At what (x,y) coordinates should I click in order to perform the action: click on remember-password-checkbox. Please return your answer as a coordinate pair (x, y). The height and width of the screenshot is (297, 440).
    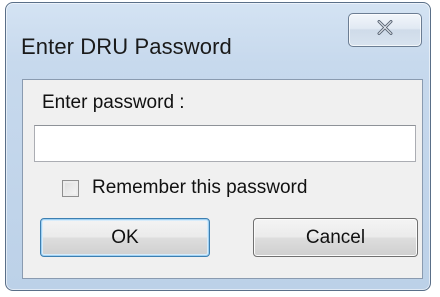
    Looking at the image, I should click on (70, 188).